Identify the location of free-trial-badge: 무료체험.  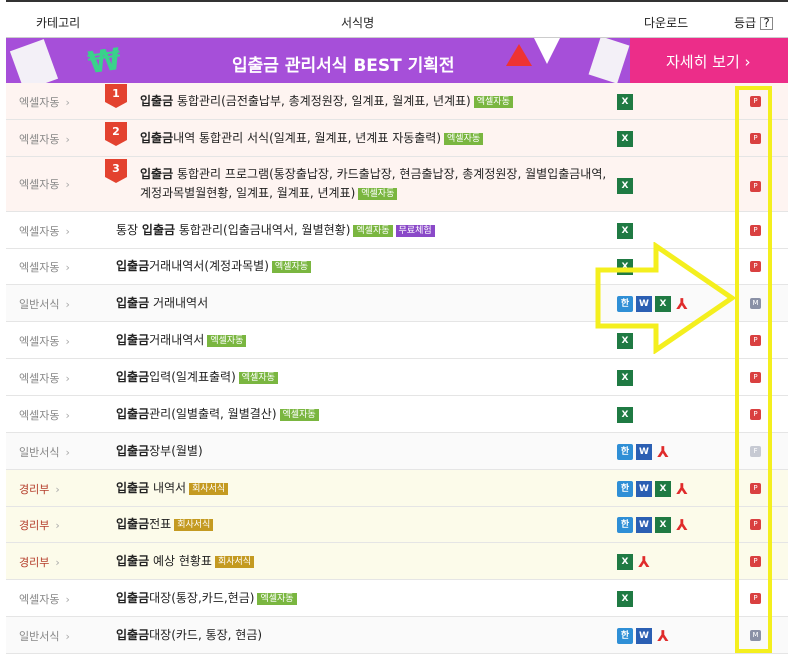
(415, 231).